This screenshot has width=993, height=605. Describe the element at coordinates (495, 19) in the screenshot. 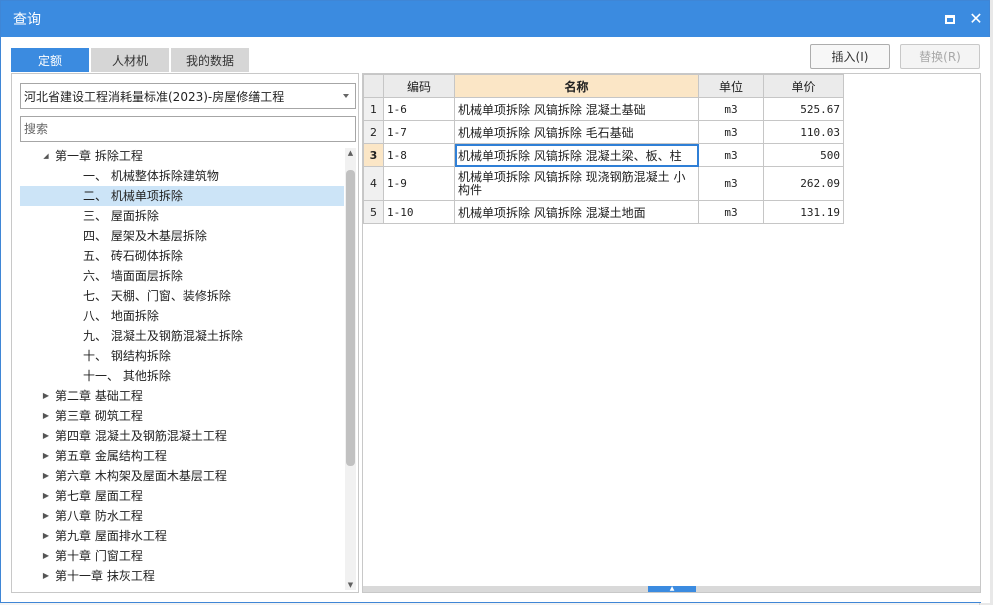

I see `title-bar: 查询 ✕` at that location.